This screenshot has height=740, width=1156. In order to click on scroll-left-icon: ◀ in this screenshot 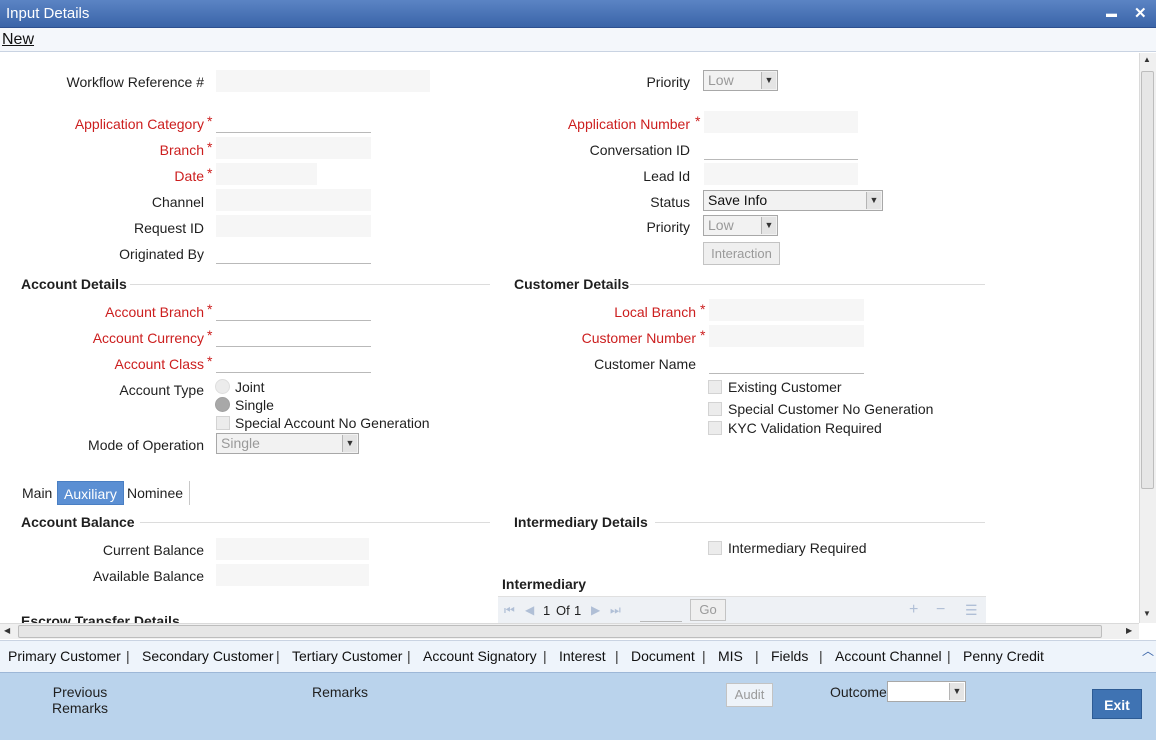, I will do `click(7, 630)`.